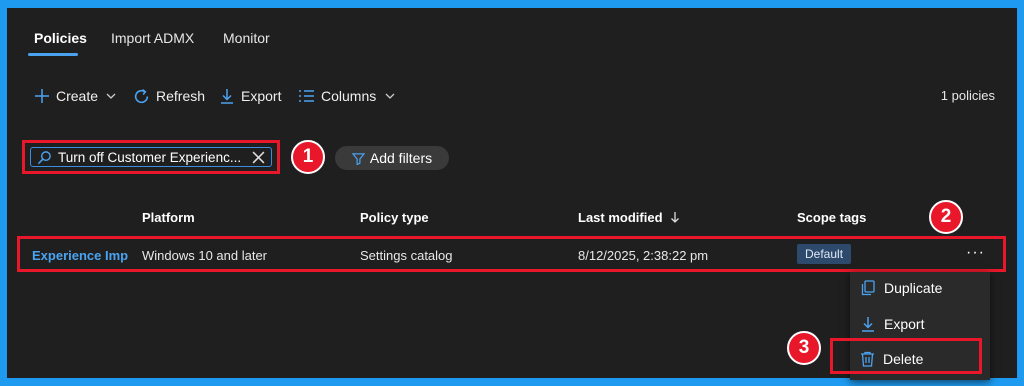 The width and height of the screenshot is (1024, 386). What do you see at coordinates (394, 217) in the screenshot?
I see `column-header-policy-type: Policy type` at bounding box center [394, 217].